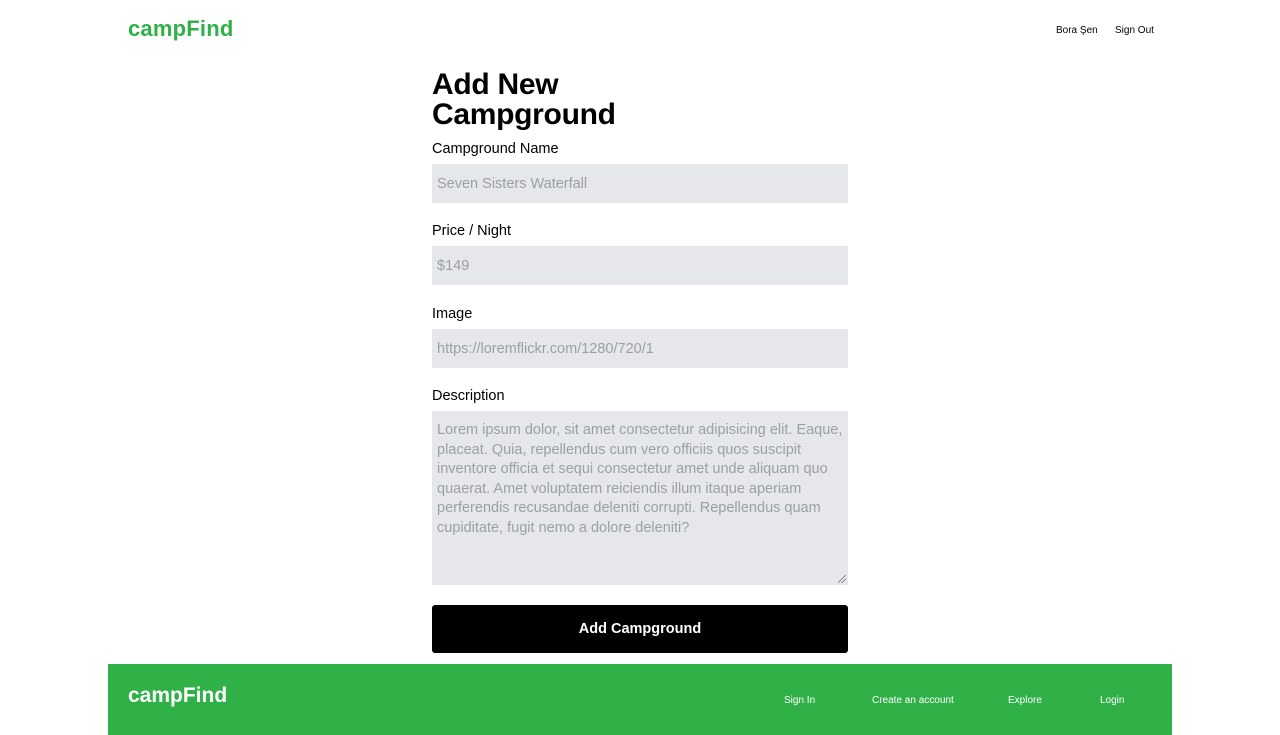 Image resolution: width=1280 pixels, height=735 pixels. I want to click on sign-out-link: Sign Out, so click(1134, 30).